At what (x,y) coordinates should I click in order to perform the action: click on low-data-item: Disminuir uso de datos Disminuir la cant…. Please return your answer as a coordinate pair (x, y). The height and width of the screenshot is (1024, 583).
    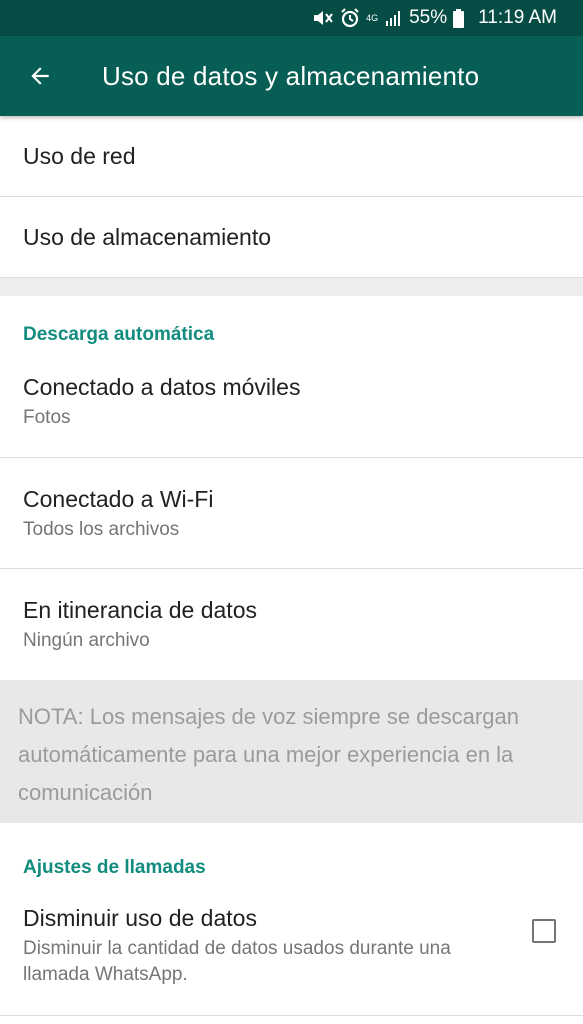
    Looking at the image, I should click on (291, 947).